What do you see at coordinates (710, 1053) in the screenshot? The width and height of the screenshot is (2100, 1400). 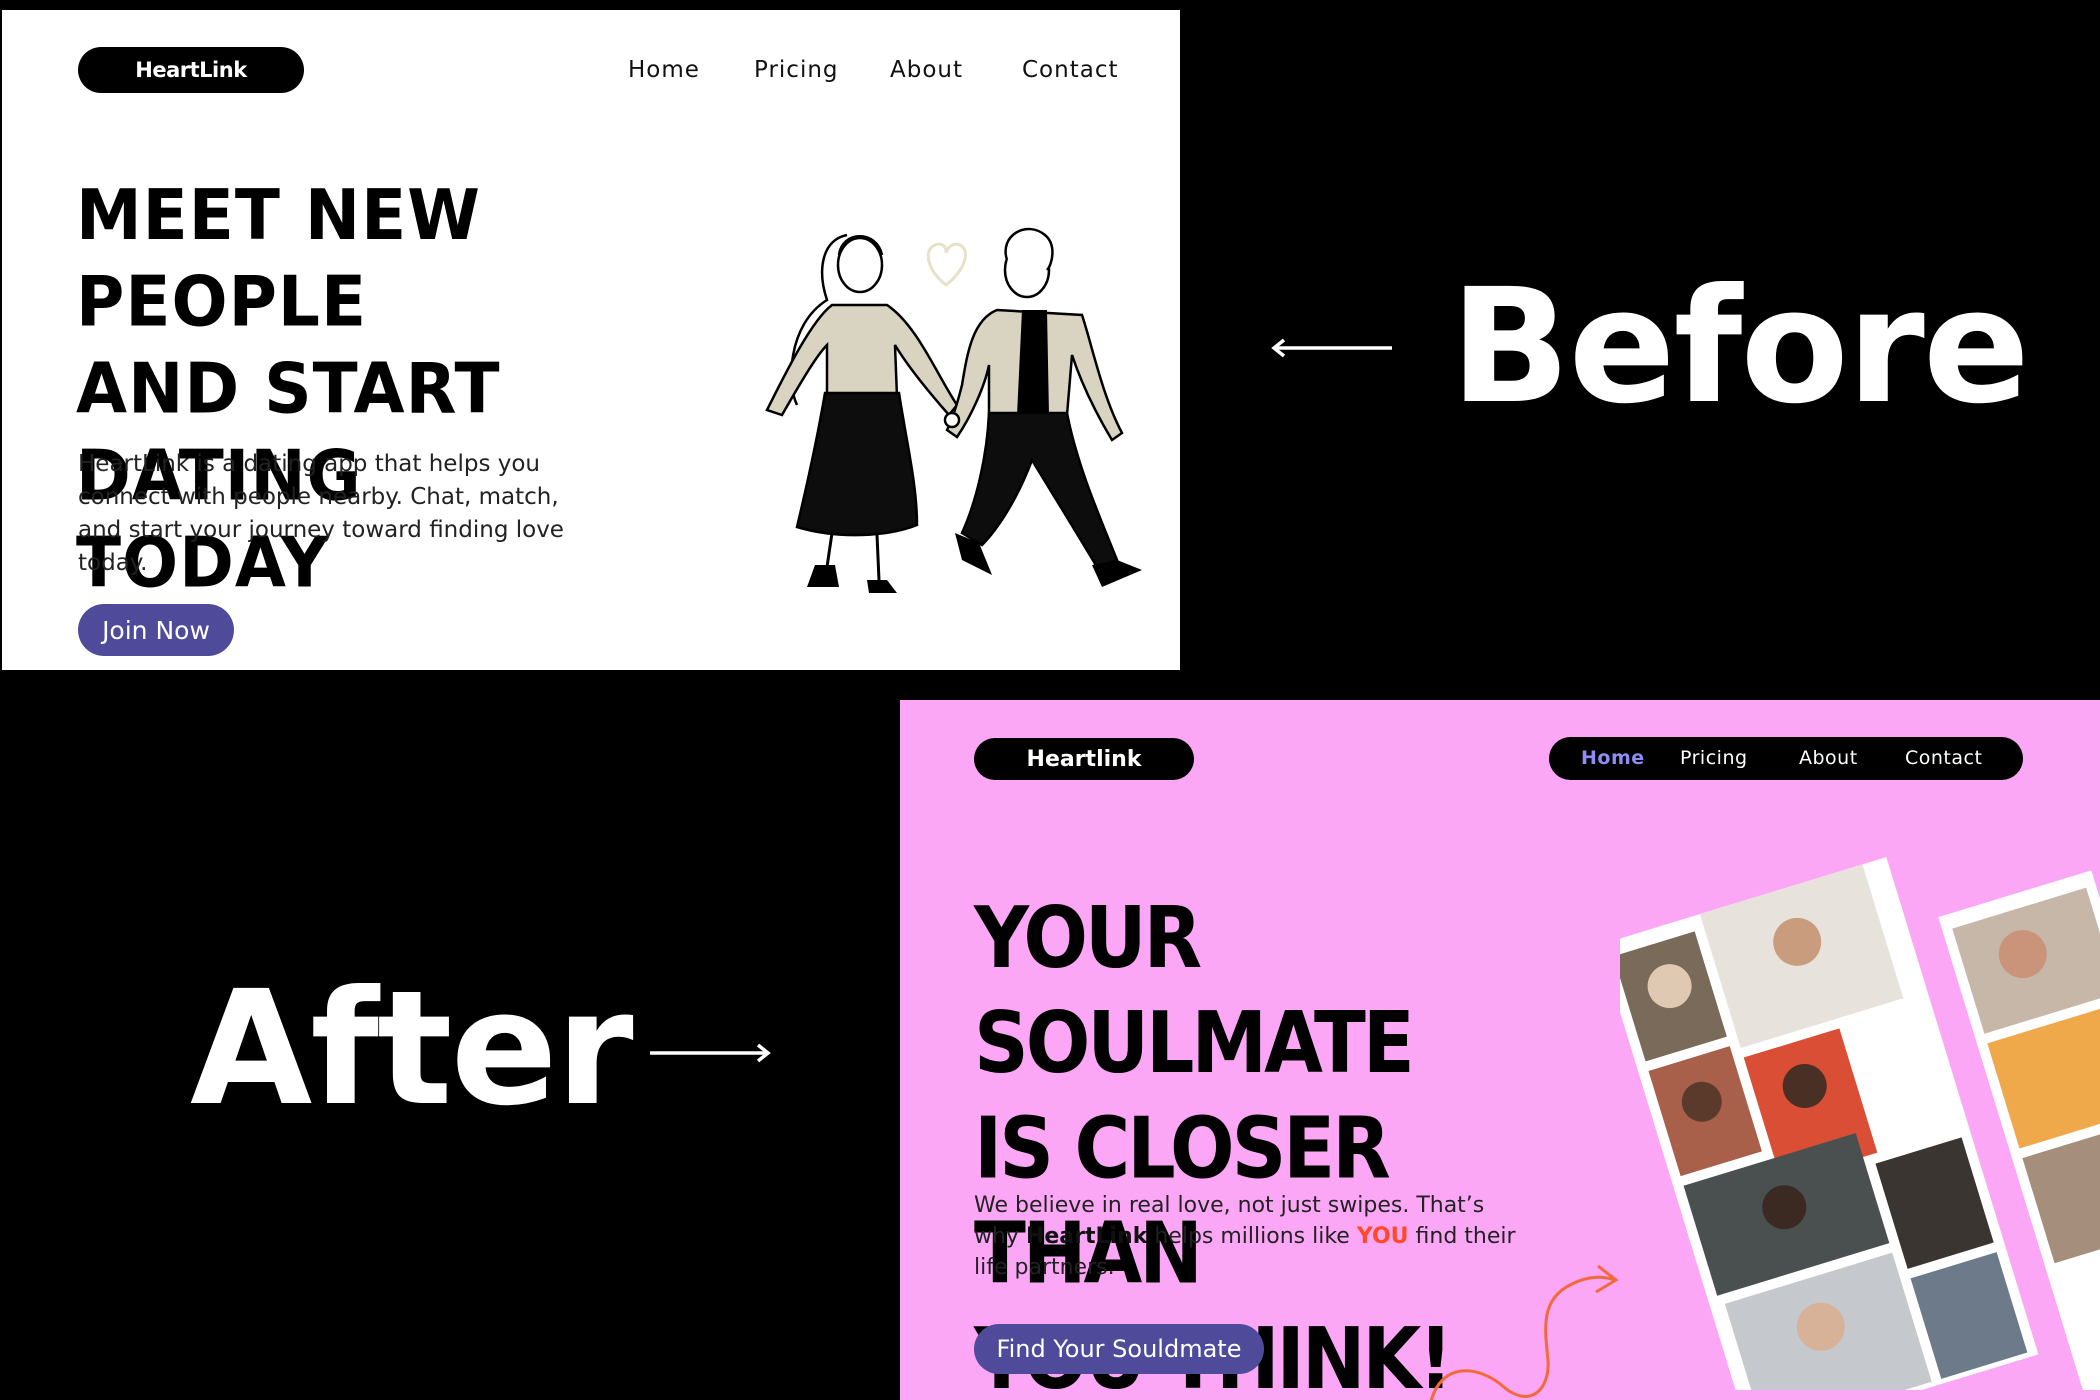 I see `right-arrow-icon` at bounding box center [710, 1053].